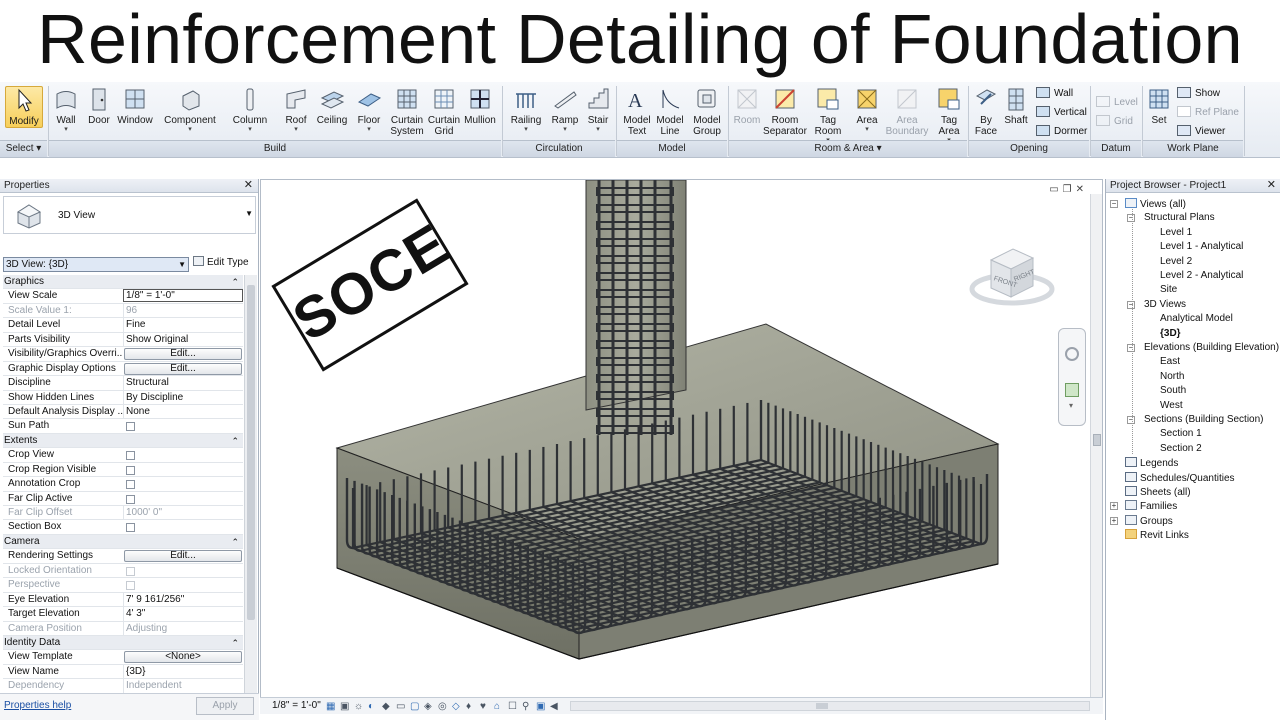 This screenshot has width=1280, height=720. Describe the element at coordinates (1072, 354) in the screenshot. I see `steering-wheel-icon` at that location.